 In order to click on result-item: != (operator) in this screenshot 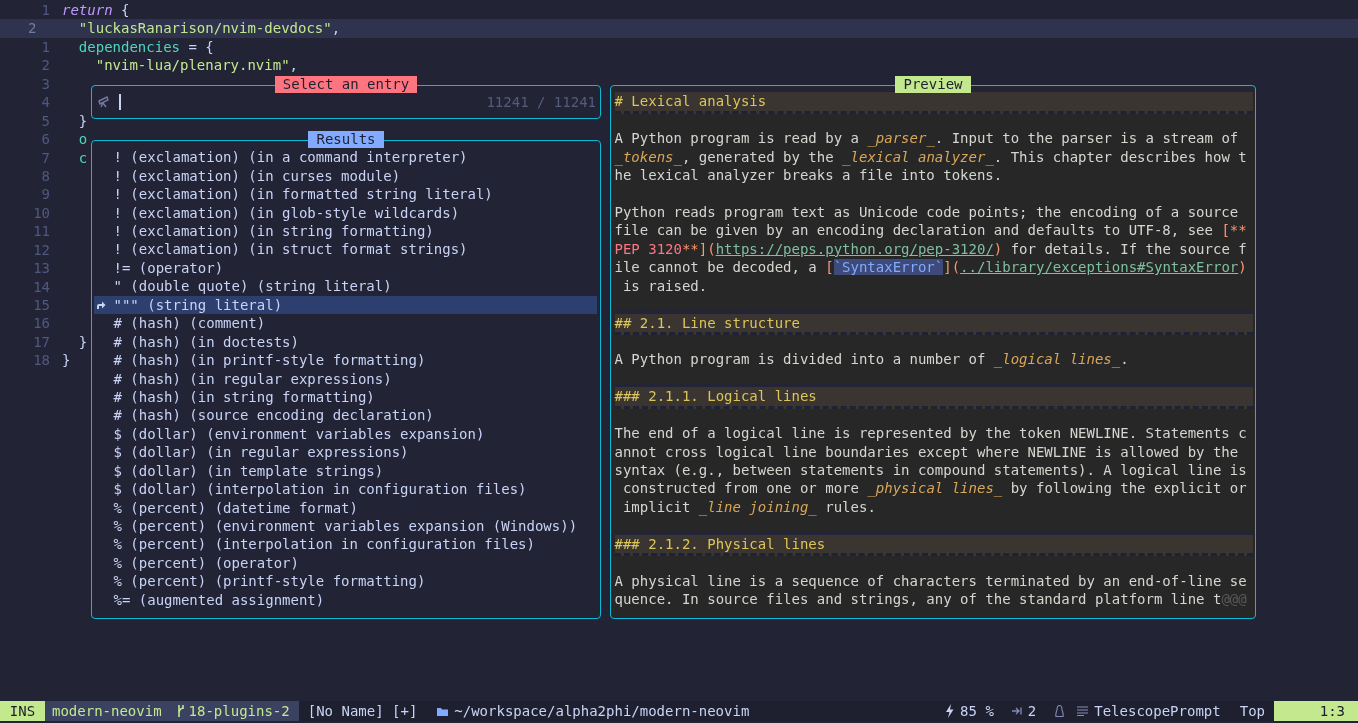, I will do `click(345, 268)`.